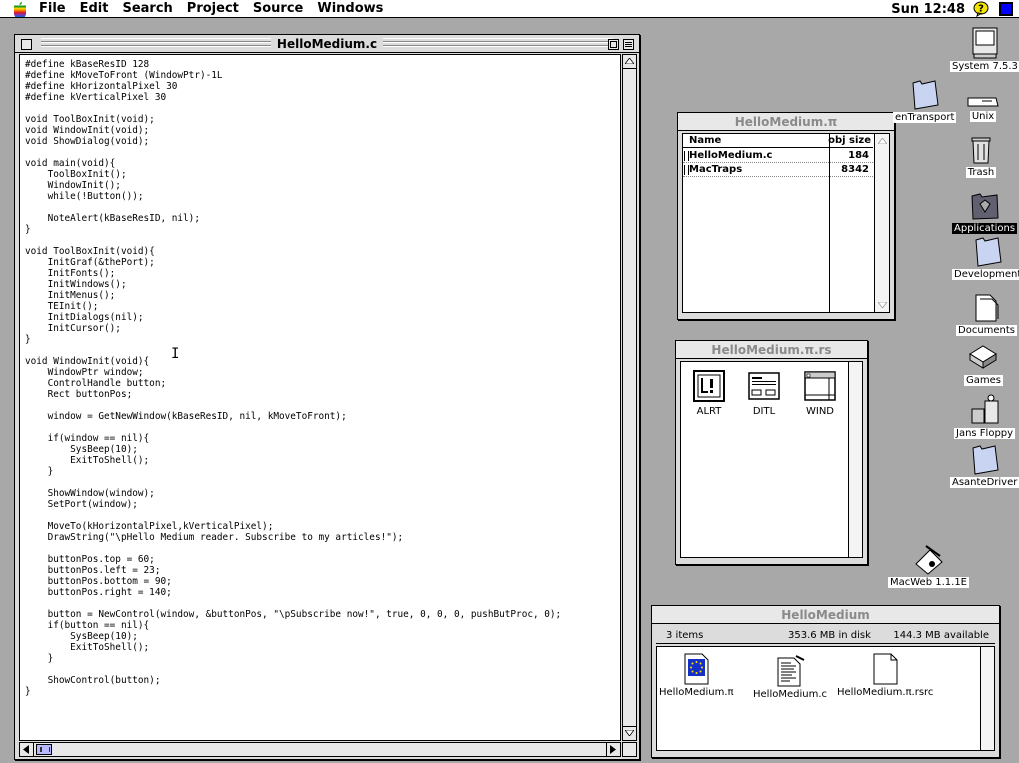  I want to click on menu-source: Source, so click(278, 9).